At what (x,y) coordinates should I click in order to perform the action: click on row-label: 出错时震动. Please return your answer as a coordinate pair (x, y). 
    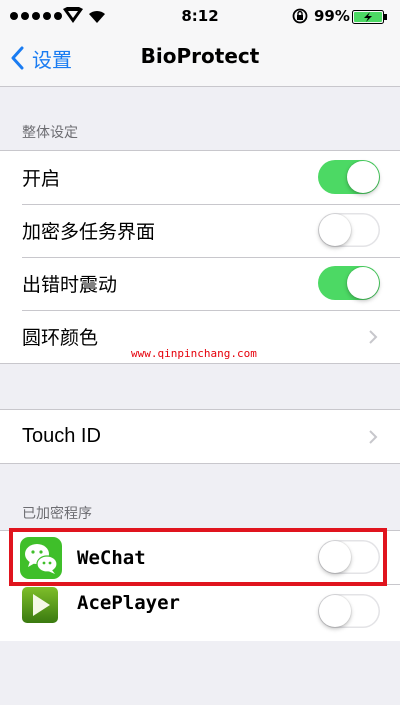
    Looking at the image, I should click on (70, 285).